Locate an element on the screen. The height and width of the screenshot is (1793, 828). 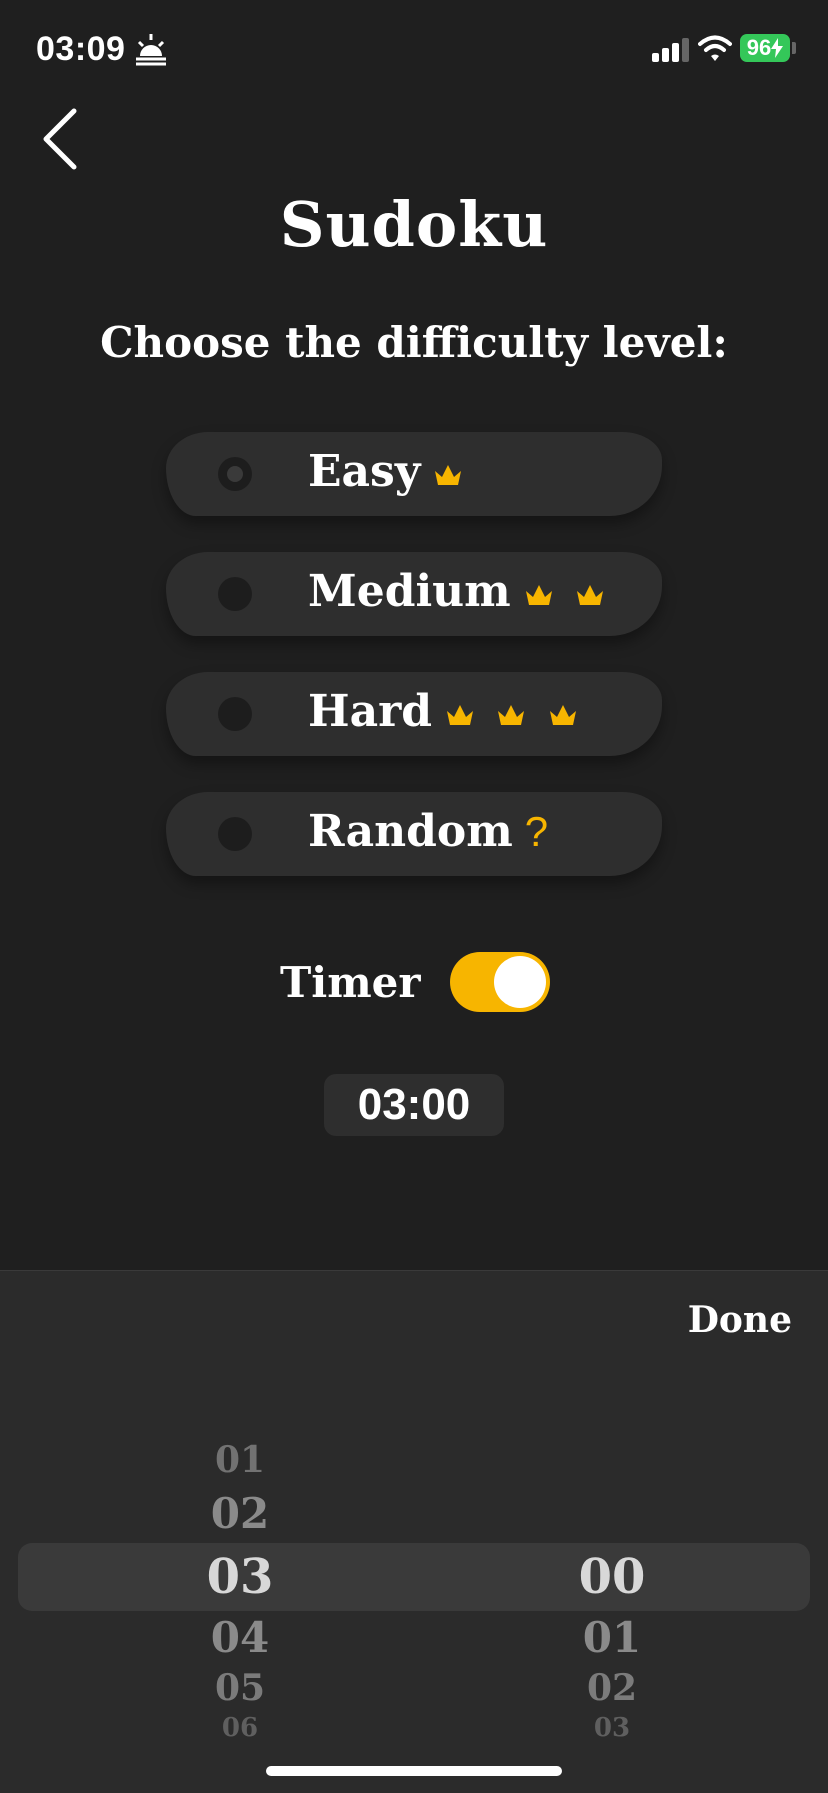
difficulty-option-random: Random? is located at coordinates (414, 834).